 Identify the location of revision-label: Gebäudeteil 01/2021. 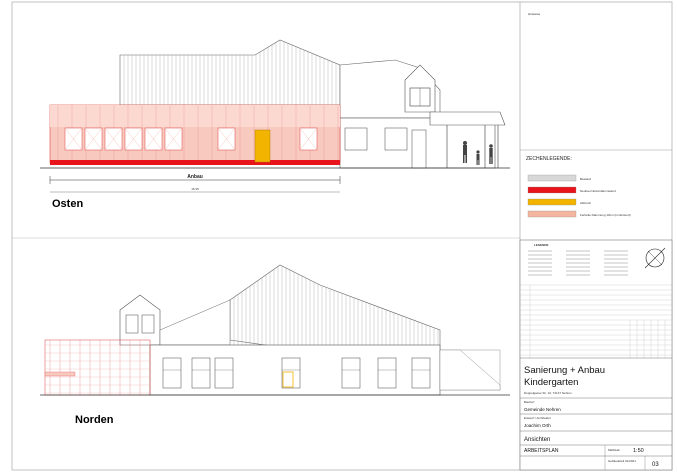
(622, 461).